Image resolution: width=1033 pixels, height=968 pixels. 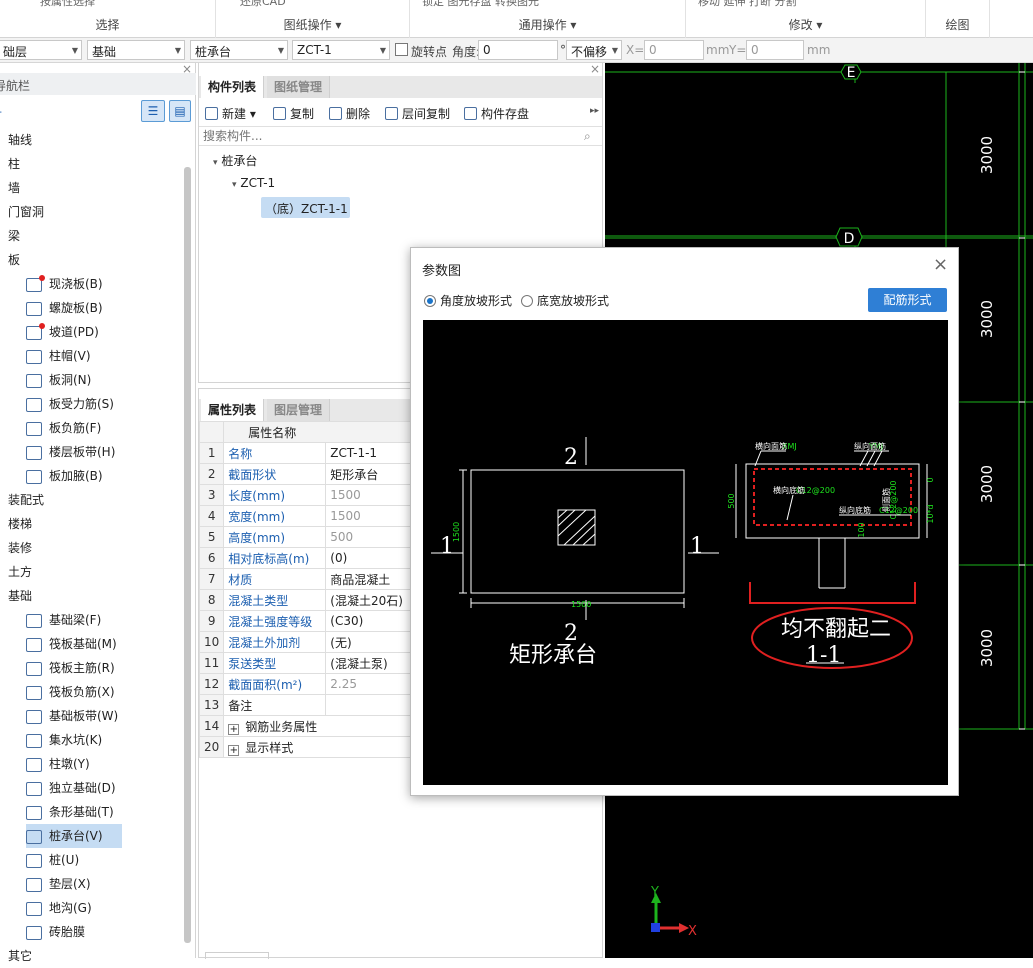 What do you see at coordinates (70, 692) in the screenshot?
I see `nav-item: 筏板负筋(X)` at bounding box center [70, 692].